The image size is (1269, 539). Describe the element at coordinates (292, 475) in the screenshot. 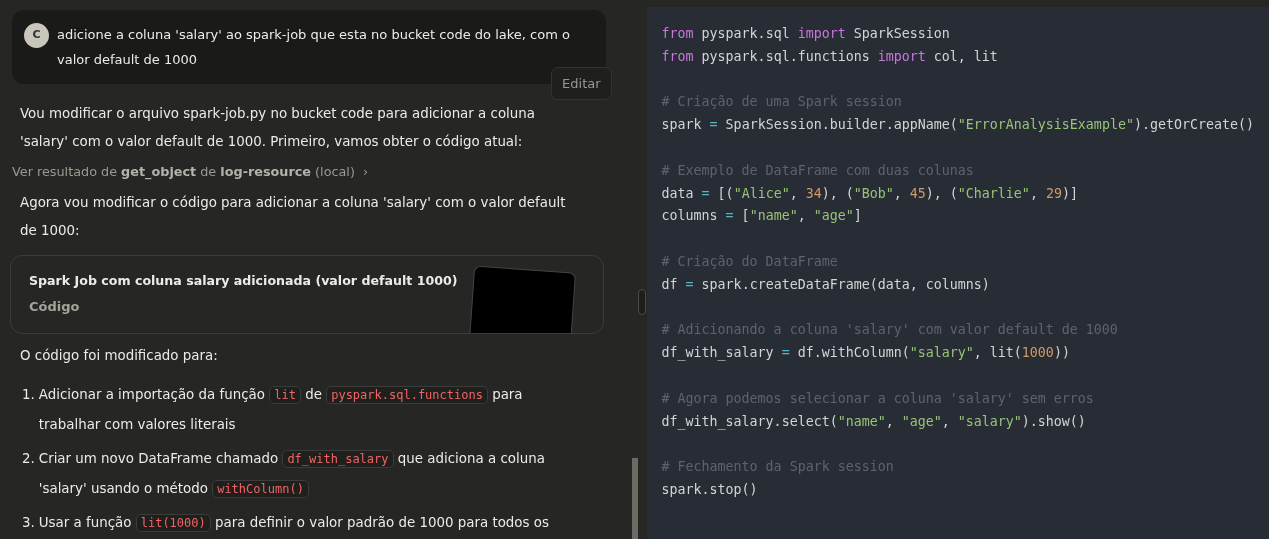

I see `list-item-text: Criar um novo DataFrame chamado df_with_salary que adiciona a coluna 'salary' usando o método withColumn()` at that location.